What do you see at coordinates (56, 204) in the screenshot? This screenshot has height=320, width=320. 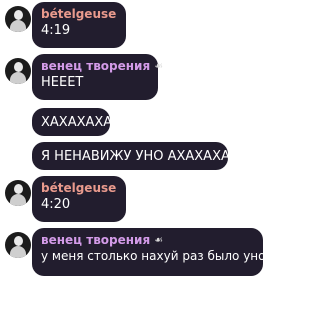 I see `message-text: 4:20` at bounding box center [56, 204].